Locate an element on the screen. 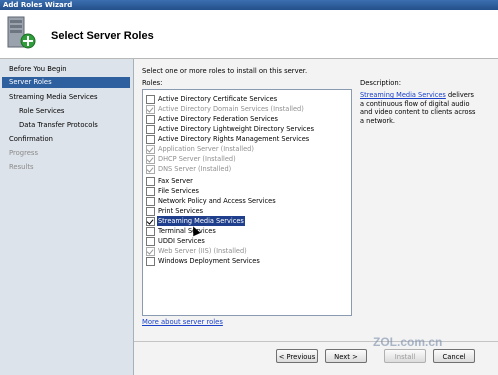  nav-item-data-transfer-protocols: Data Transfer Protocols is located at coordinates (58, 125).